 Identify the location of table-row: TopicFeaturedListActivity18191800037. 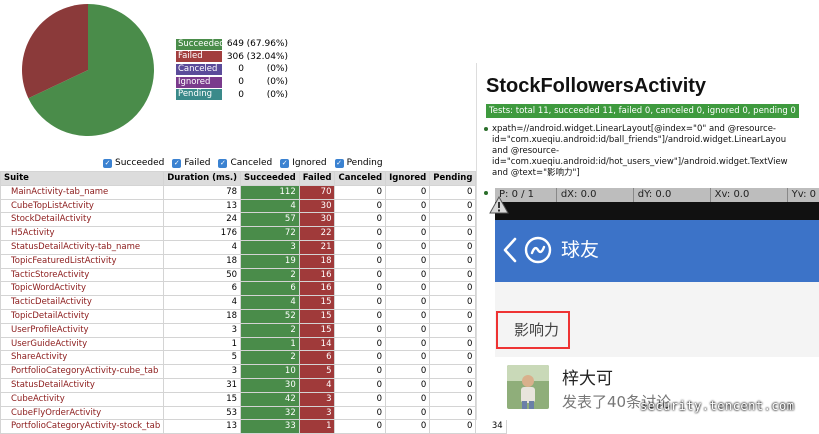
(253, 261).